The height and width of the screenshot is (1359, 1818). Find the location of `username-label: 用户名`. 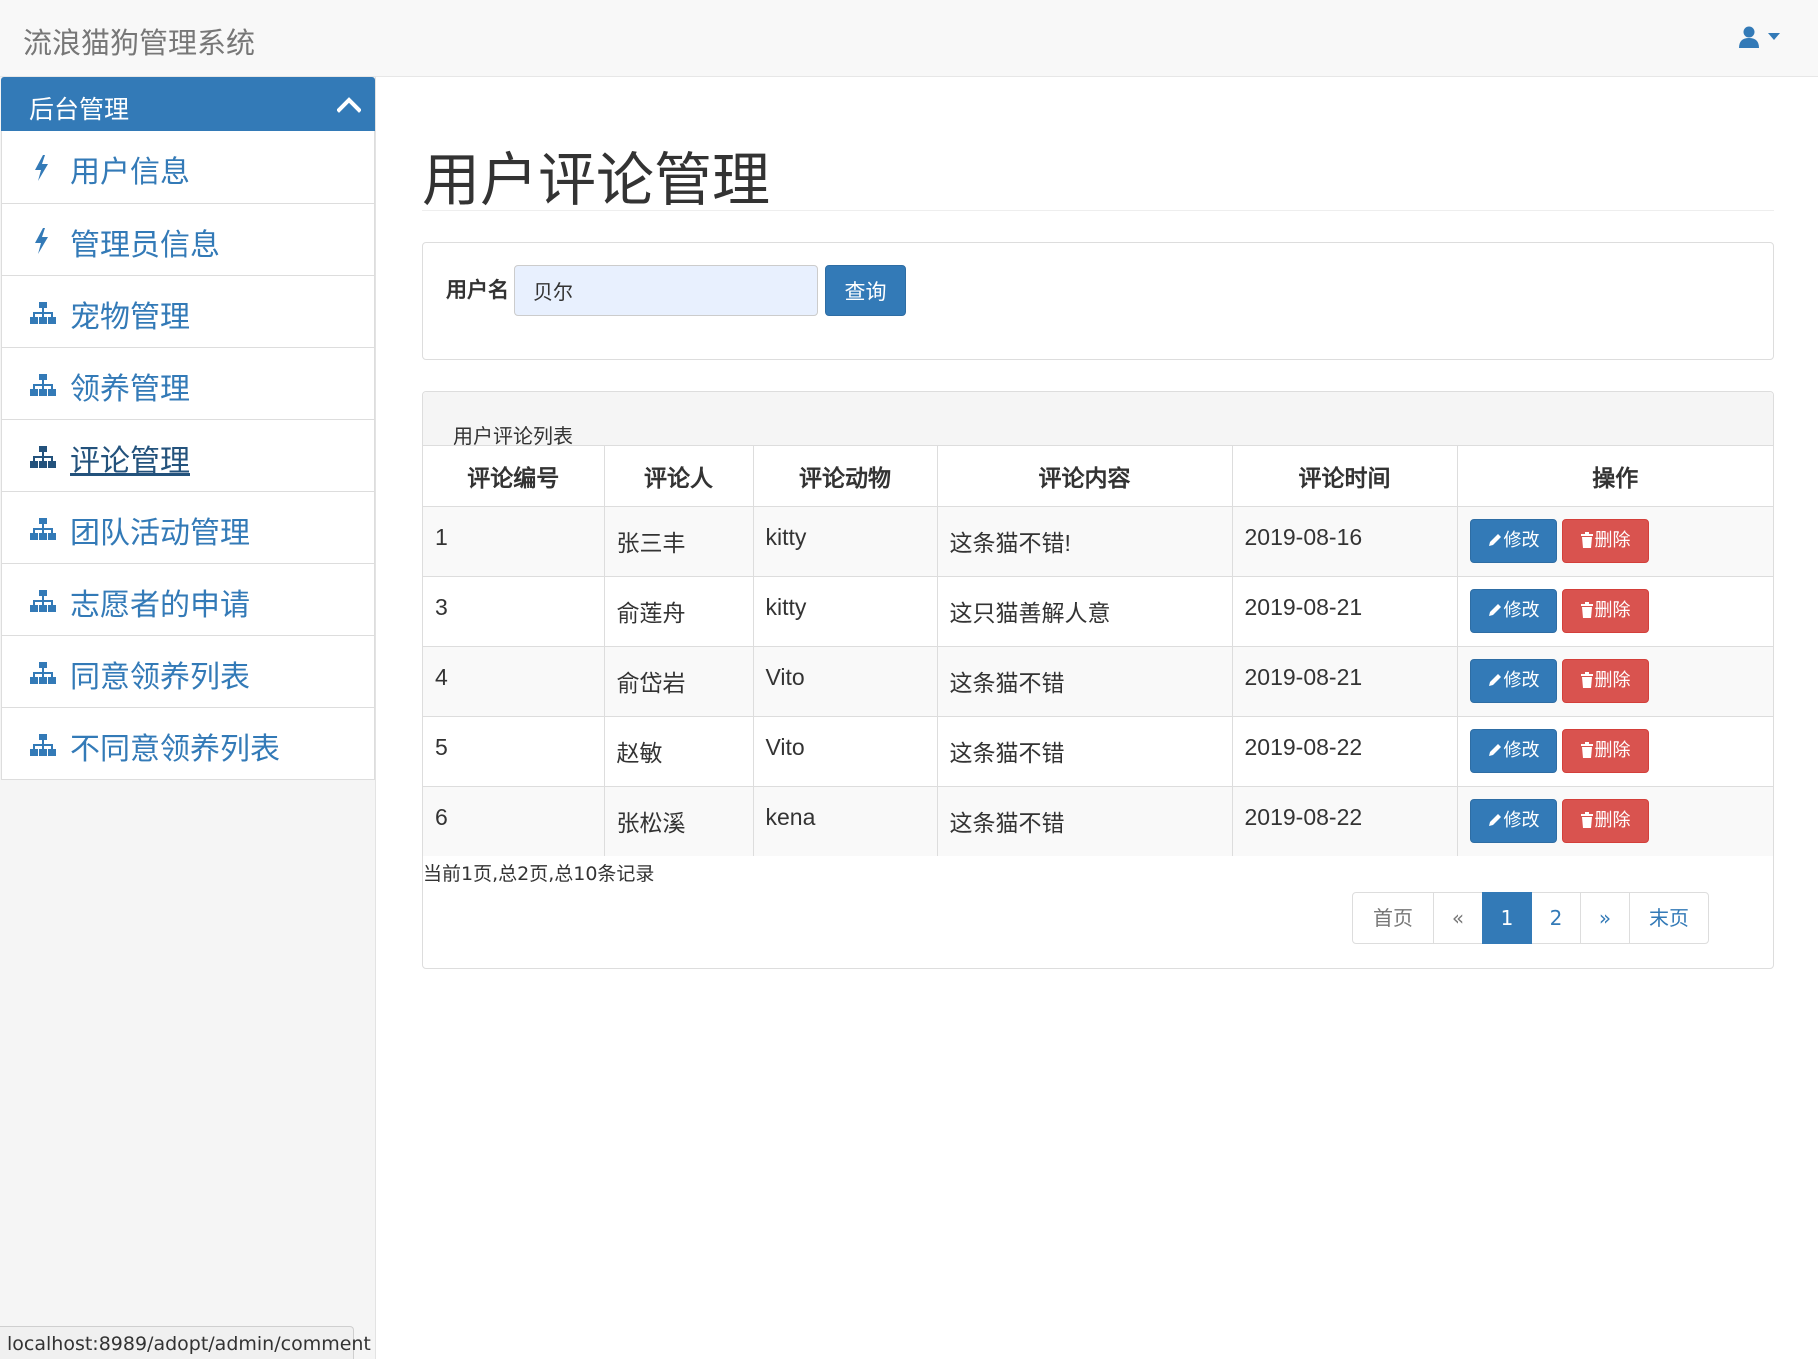

username-label: 用户名 is located at coordinates (477, 290).